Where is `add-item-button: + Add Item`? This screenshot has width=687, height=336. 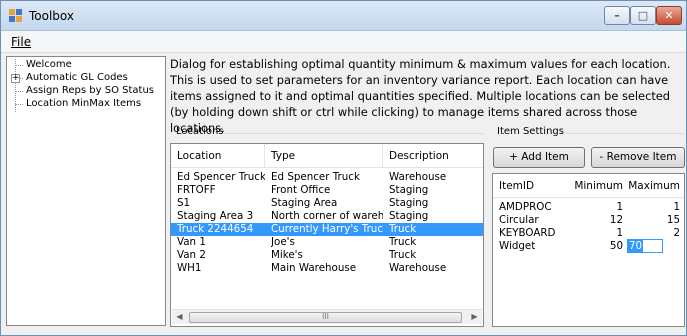 add-item-button: + Add Item is located at coordinates (539, 157).